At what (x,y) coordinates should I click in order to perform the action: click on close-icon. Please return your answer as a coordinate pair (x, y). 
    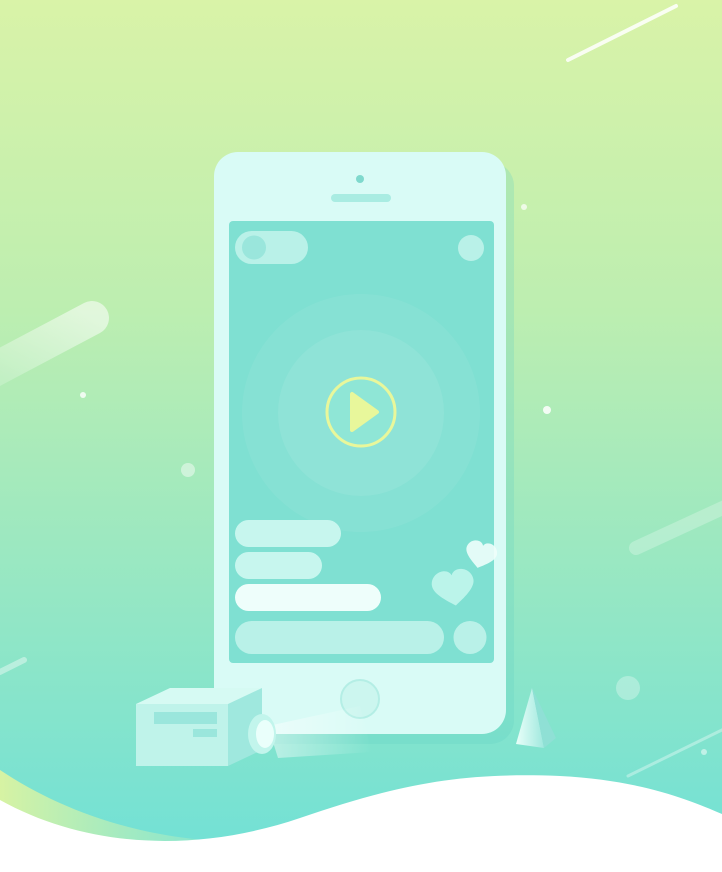
    Looking at the image, I should click on (471, 248).